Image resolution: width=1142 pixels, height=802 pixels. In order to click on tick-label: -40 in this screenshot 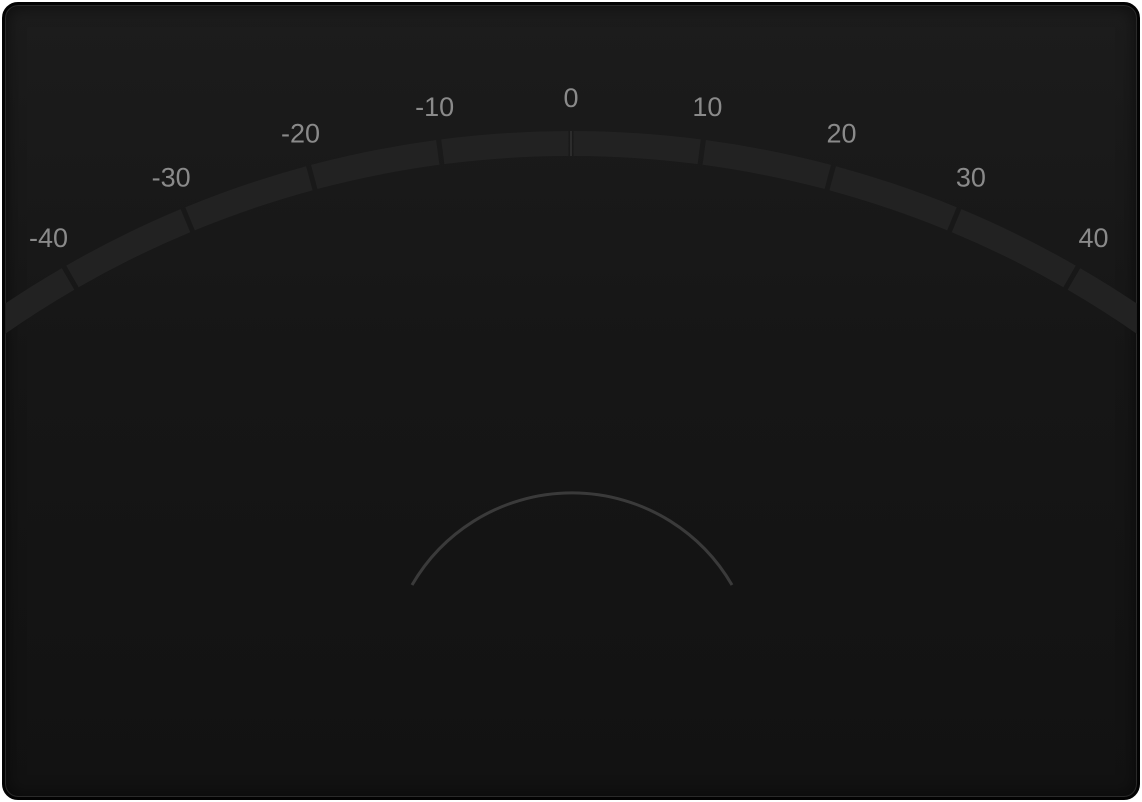, I will do `click(48, 238)`.